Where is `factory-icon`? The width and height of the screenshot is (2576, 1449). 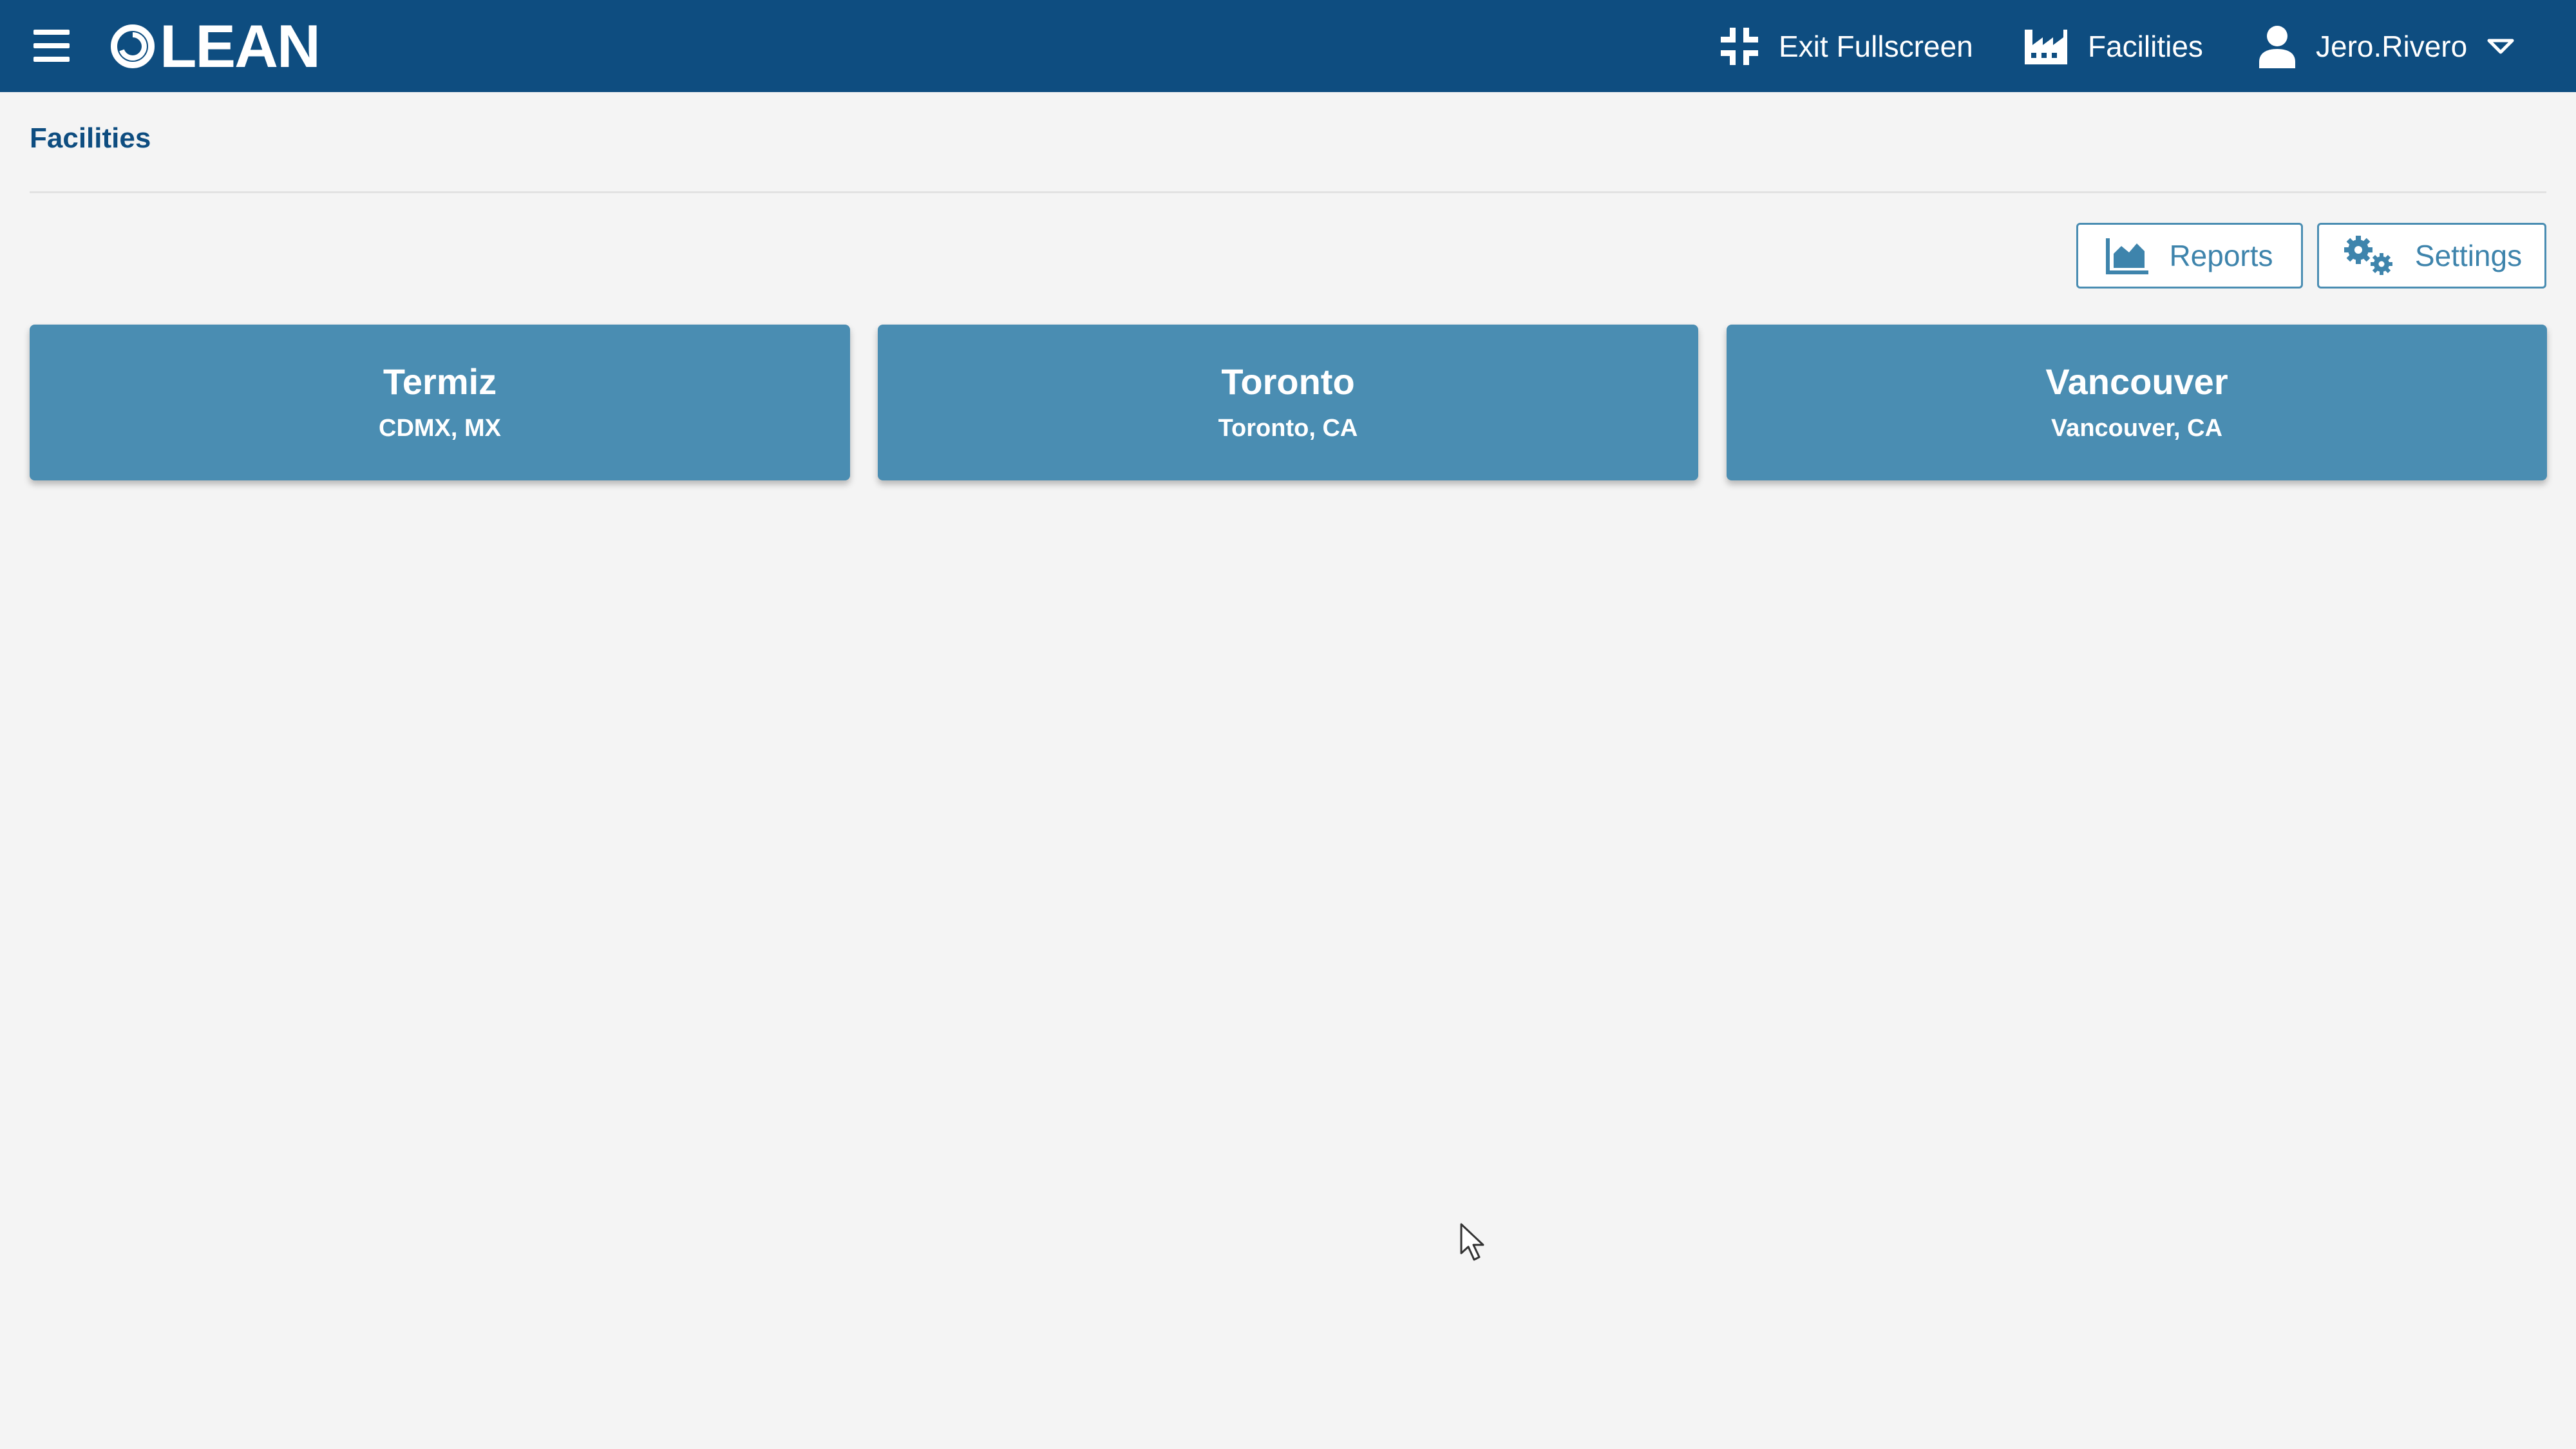
factory-icon is located at coordinates (2046, 47).